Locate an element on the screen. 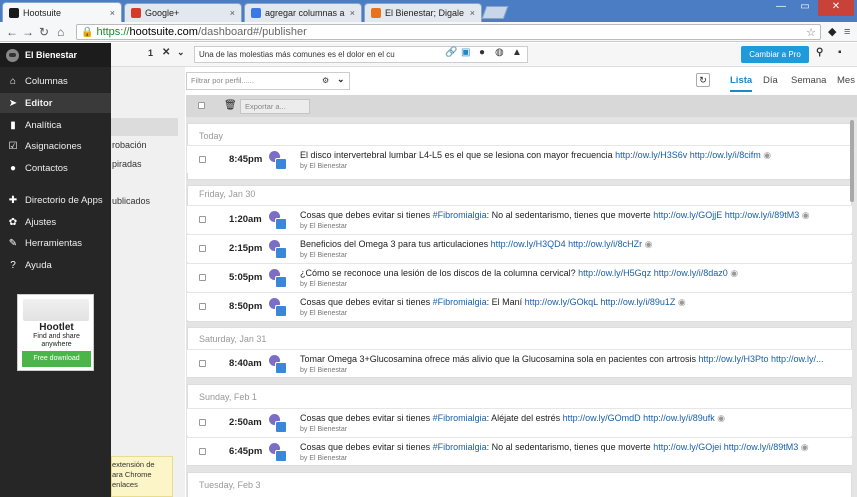  sidebar-item-asignaciones: ☑ Asignaciones is located at coordinates (55, 146).